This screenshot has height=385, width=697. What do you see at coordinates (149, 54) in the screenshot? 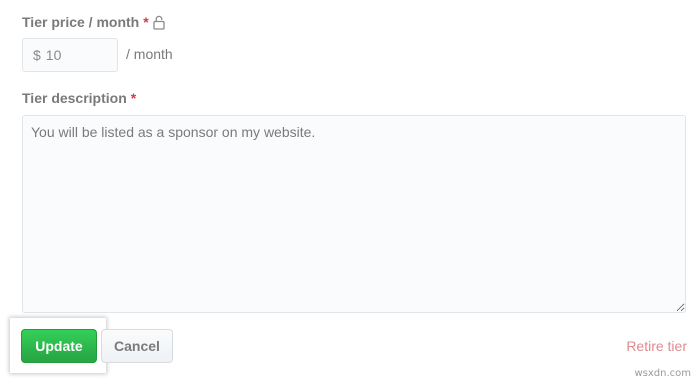
I see `per-month-suffix: / month` at bounding box center [149, 54].